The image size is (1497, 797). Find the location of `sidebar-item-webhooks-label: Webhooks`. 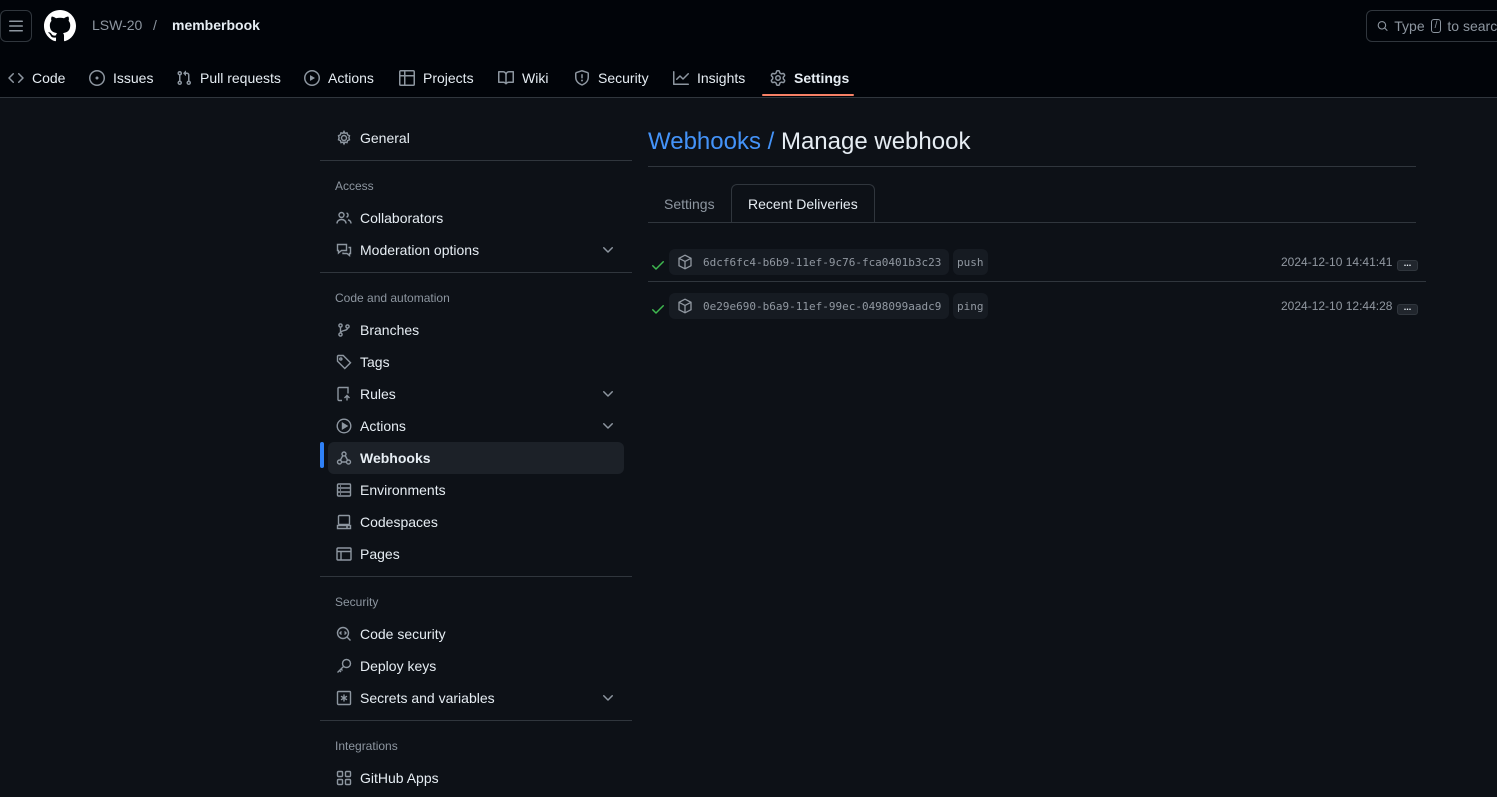

sidebar-item-webhooks-label: Webhooks is located at coordinates (395, 458).